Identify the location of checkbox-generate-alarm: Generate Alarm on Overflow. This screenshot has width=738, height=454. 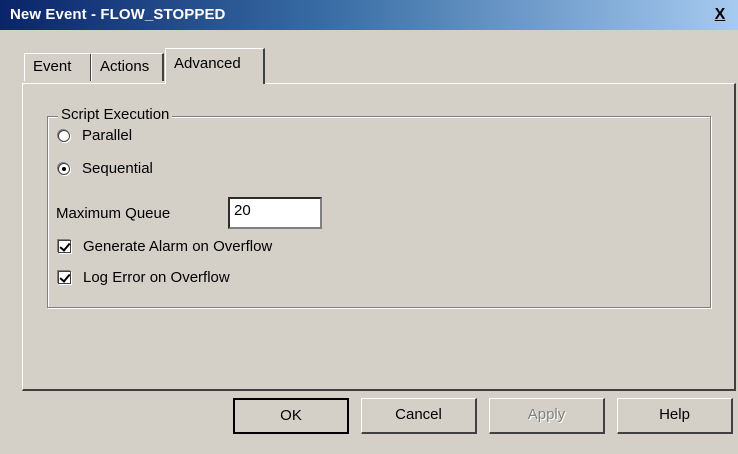
(165, 246).